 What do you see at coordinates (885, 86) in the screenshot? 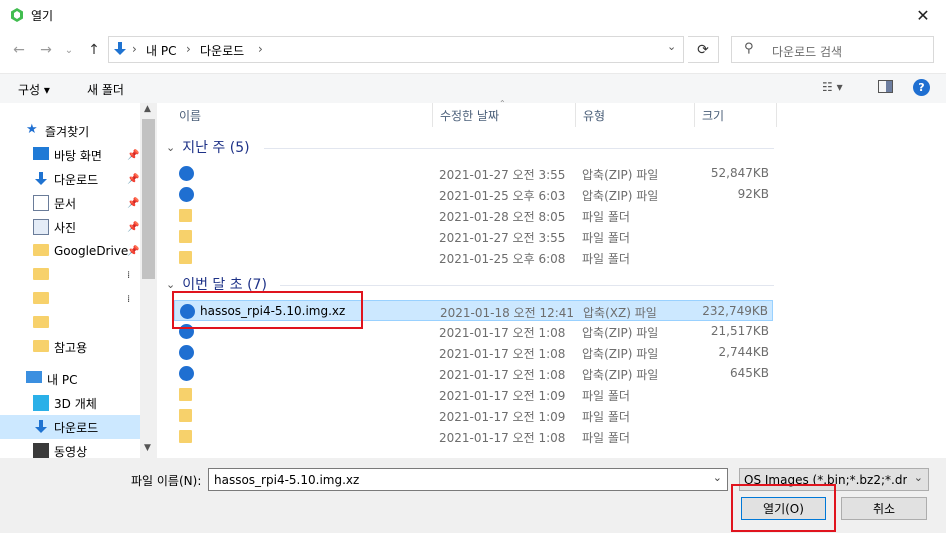
I see `preview-pane-icon` at bounding box center [885, 86].